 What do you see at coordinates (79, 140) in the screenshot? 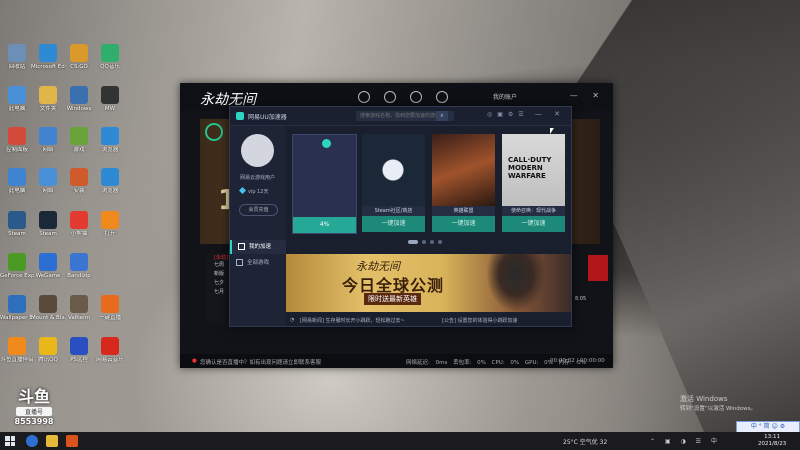
I see `desktop-icon: 游戏` at bounding box center [79, 140].